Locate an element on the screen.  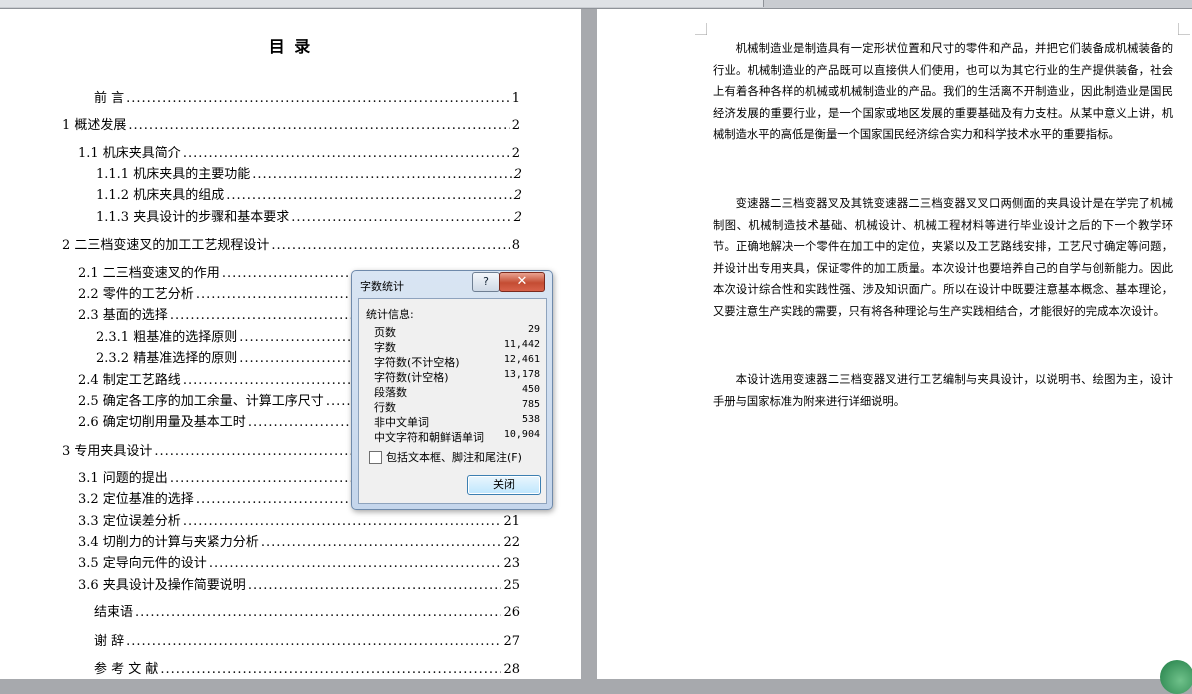
dialog-title: 字数统计 is located at coordinates (382, 286).